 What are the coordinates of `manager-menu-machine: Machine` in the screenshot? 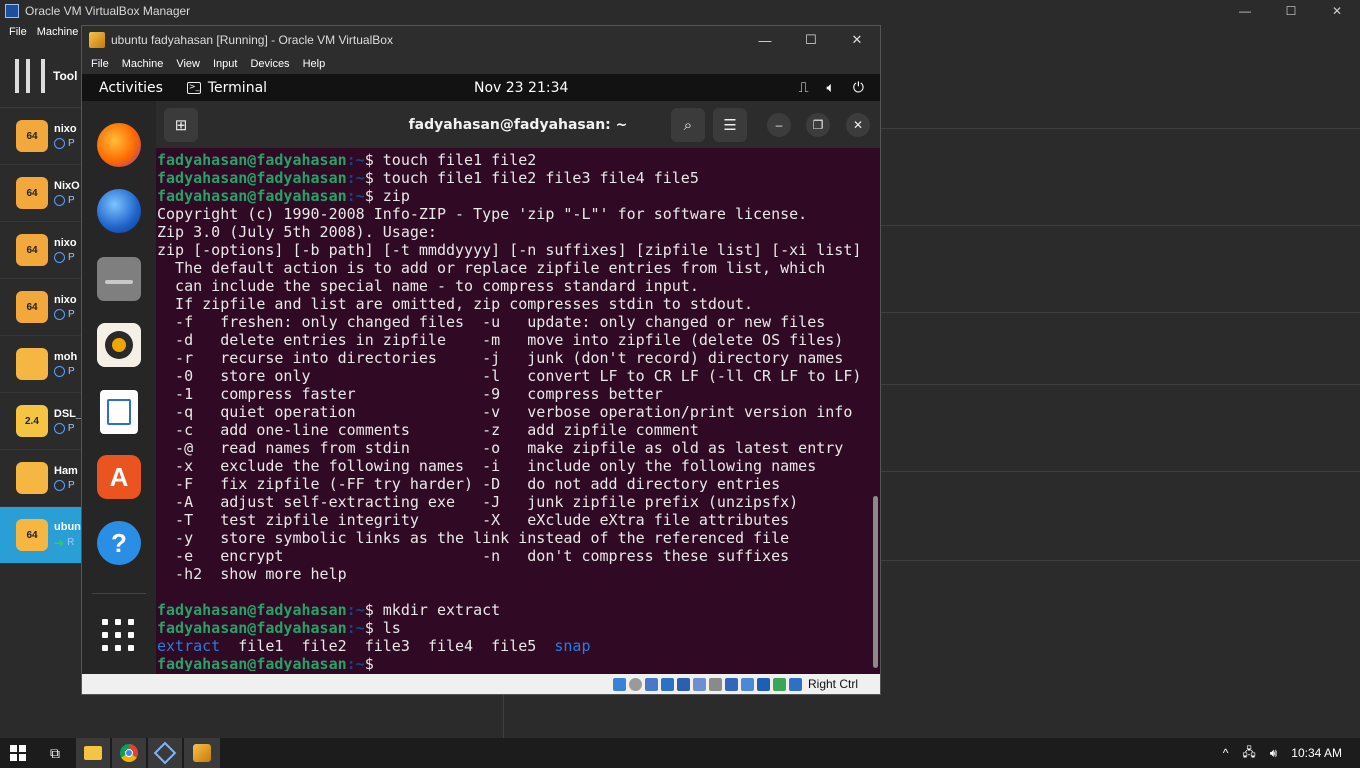 It's located at (58, 32).